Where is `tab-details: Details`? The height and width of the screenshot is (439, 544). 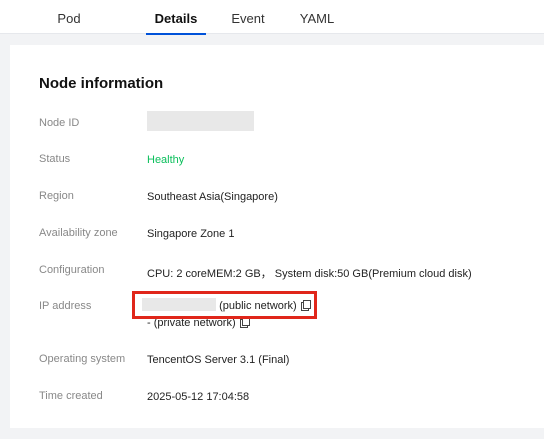
tab-details: Details is located at coordinates (176, 17).